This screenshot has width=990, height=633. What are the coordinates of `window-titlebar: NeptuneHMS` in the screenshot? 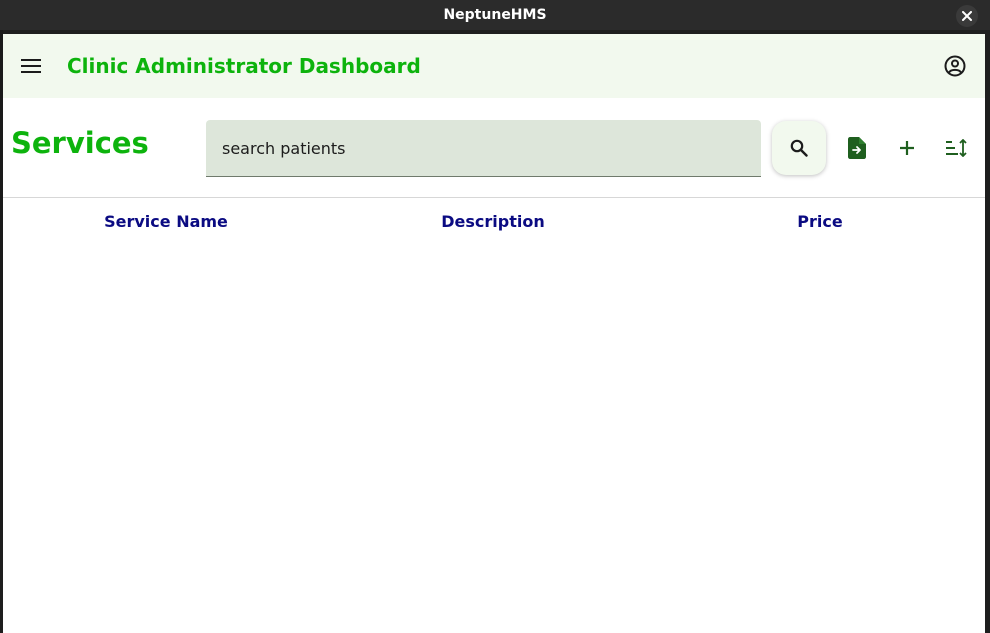 It's located at (495, 15).